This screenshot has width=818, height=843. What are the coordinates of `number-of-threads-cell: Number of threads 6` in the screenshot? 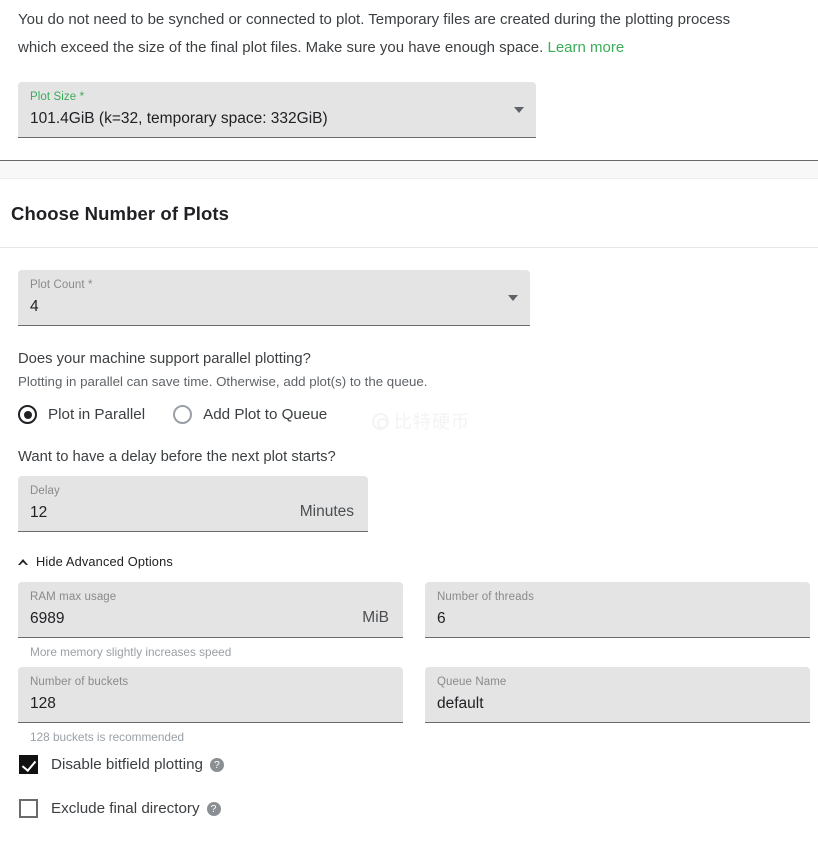 It's located at (617, 620).